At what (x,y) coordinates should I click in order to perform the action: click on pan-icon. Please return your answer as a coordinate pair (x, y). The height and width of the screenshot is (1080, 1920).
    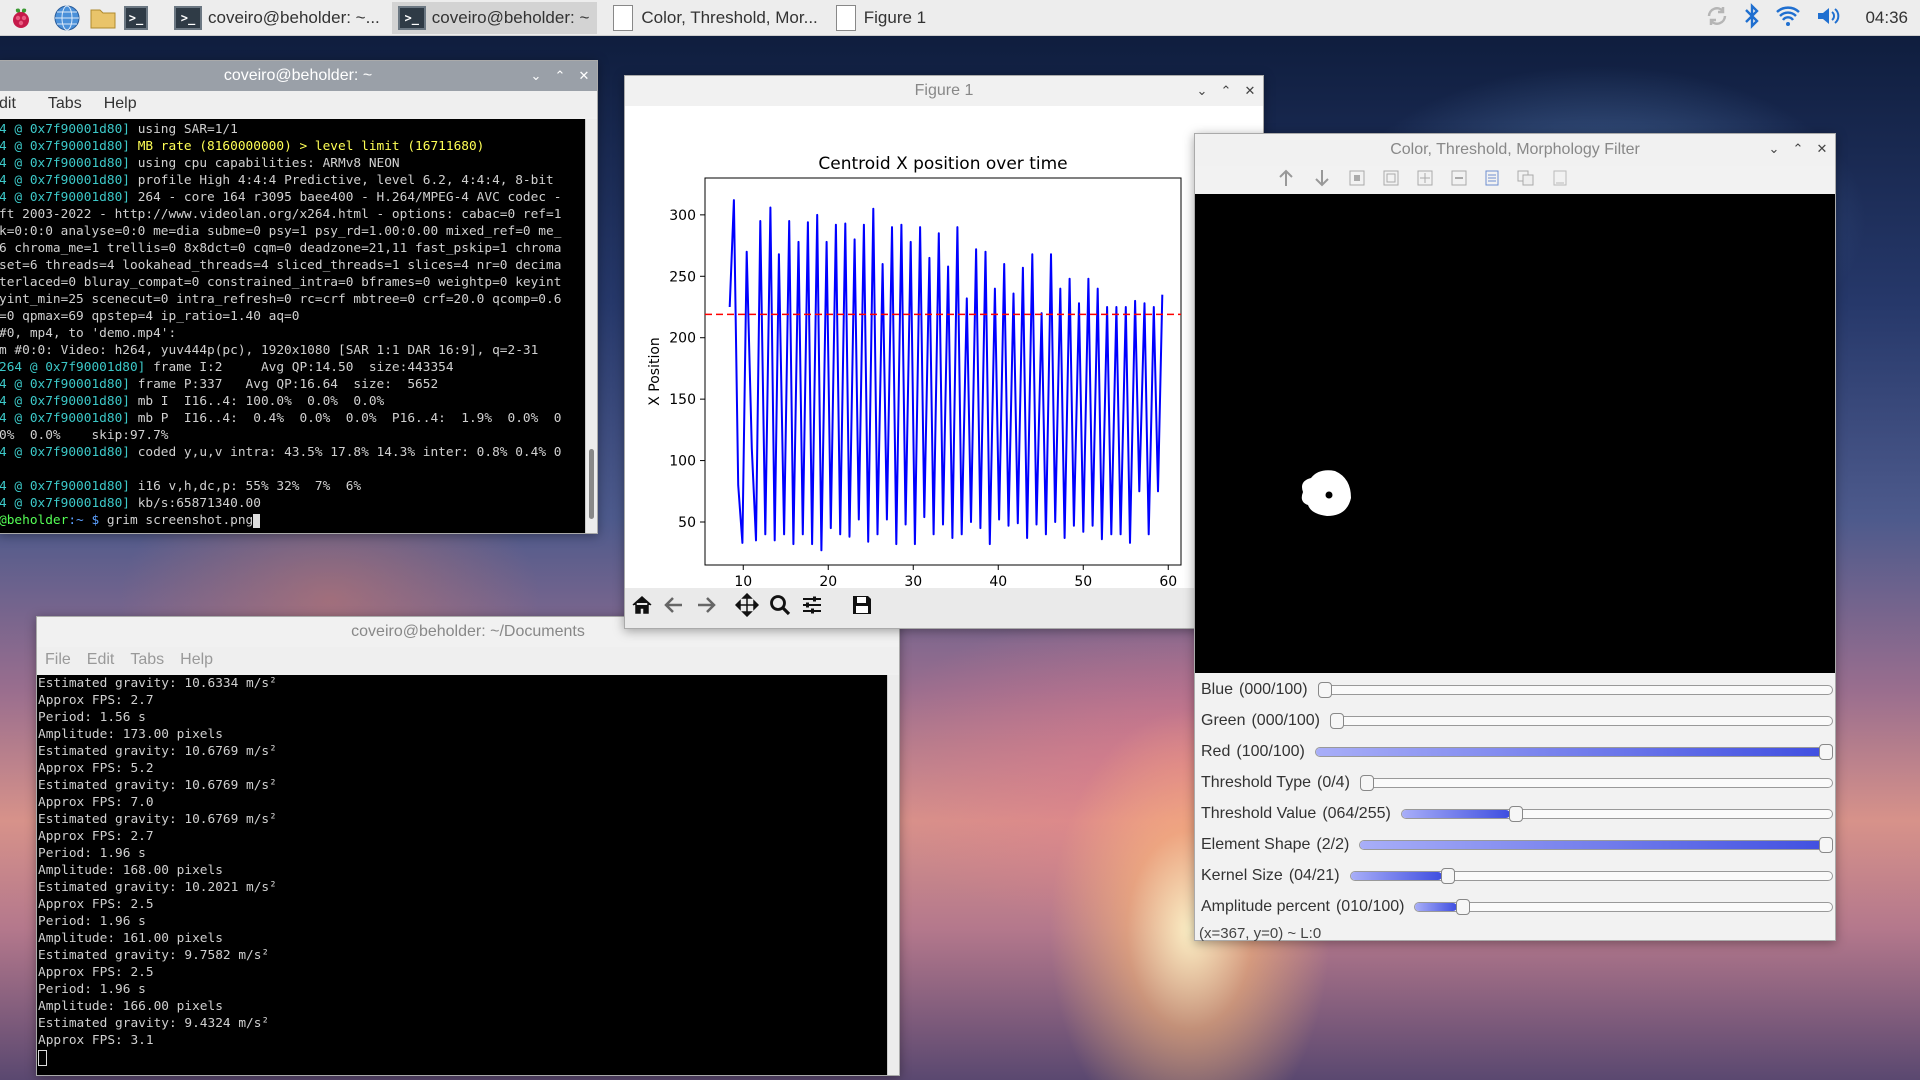
    Looking at the image, I should click on (747, 607).